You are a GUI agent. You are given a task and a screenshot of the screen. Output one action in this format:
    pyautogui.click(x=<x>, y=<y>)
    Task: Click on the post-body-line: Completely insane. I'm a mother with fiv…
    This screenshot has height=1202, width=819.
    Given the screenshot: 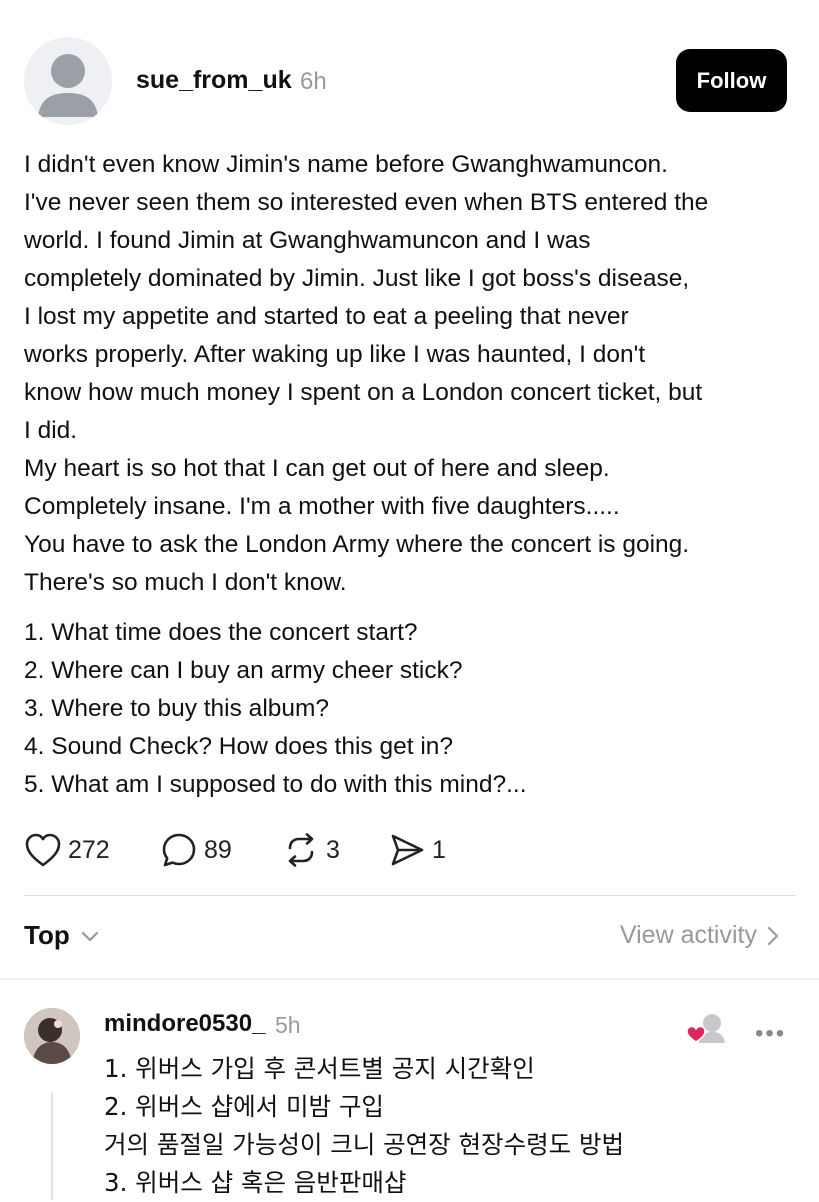 What is the action you would take?
    pyautogui.click(x=322, y=506)
    